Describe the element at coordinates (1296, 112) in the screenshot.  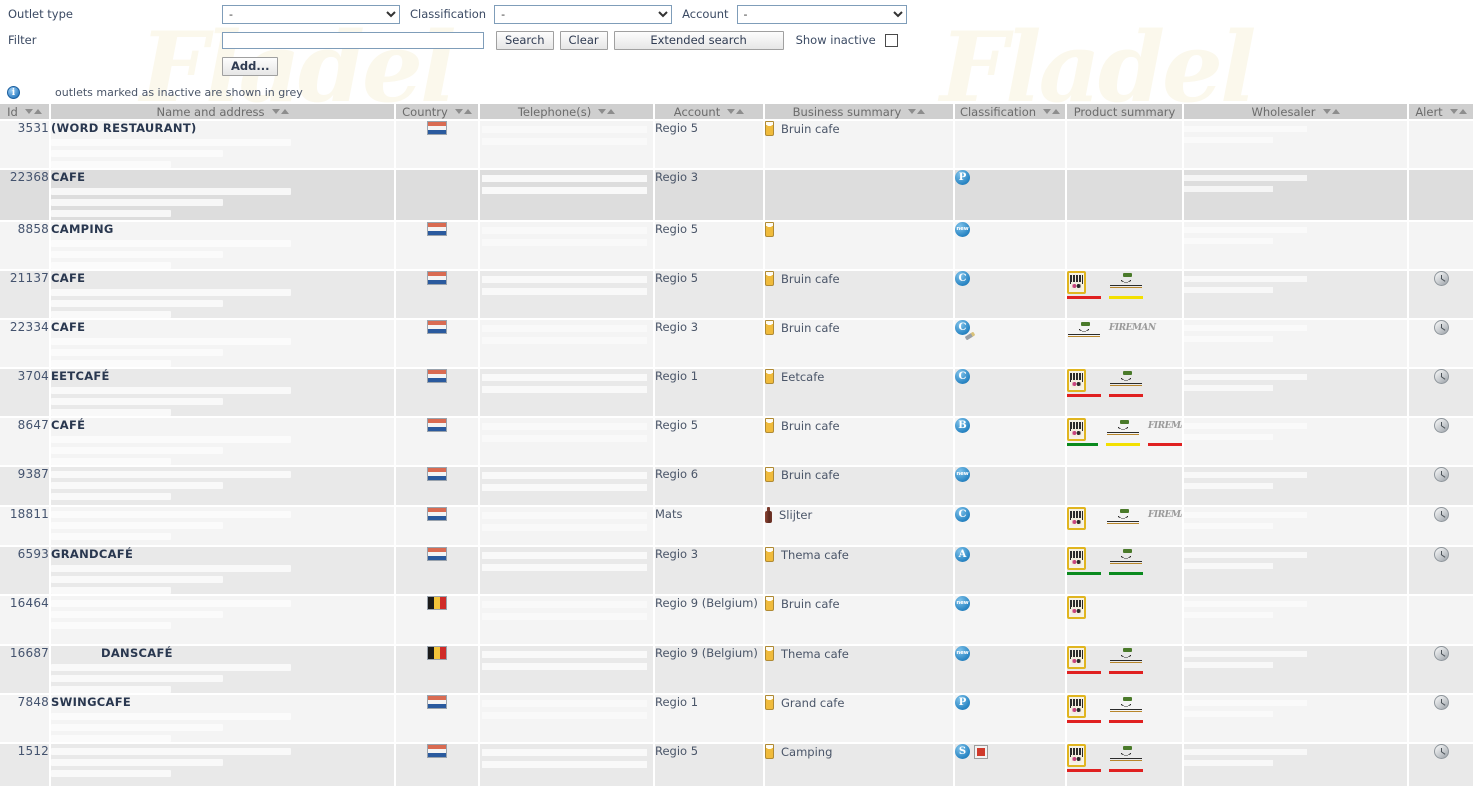
I see `column-header-wholesaler: Wholesaler` at that location.